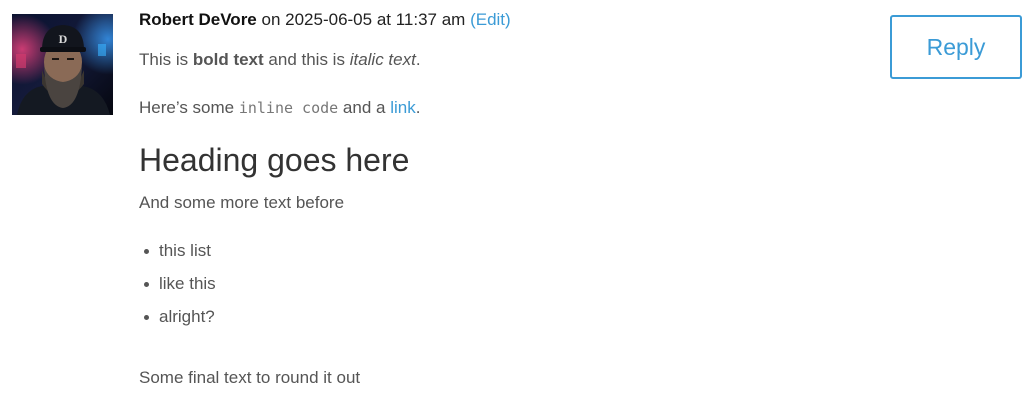 This screenshot has height=405, width=1024. I want to click on list-item-text: like this, so click(187, 283).